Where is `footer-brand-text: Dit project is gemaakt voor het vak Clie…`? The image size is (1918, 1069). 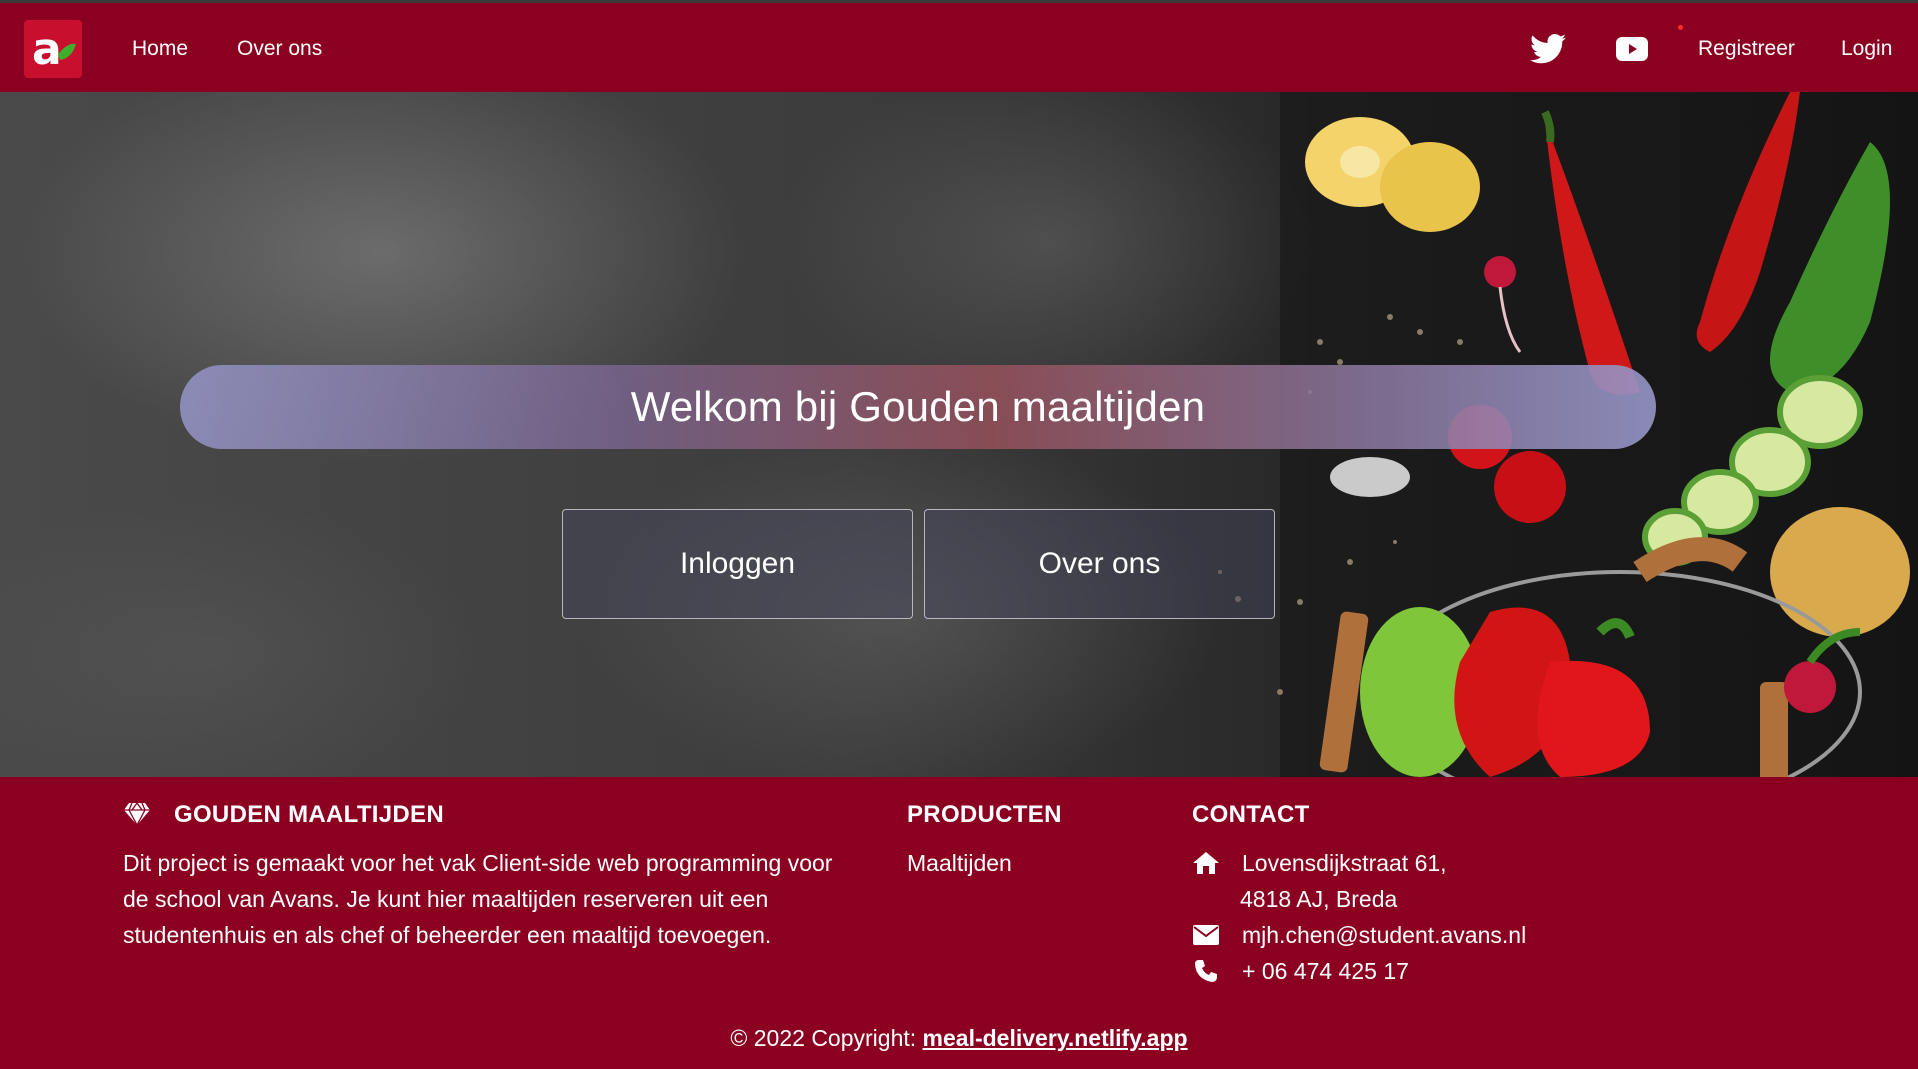
footer-brand-text: Dit project is gemaakt voor het vak Clie… is located at coordinates (478, 899).